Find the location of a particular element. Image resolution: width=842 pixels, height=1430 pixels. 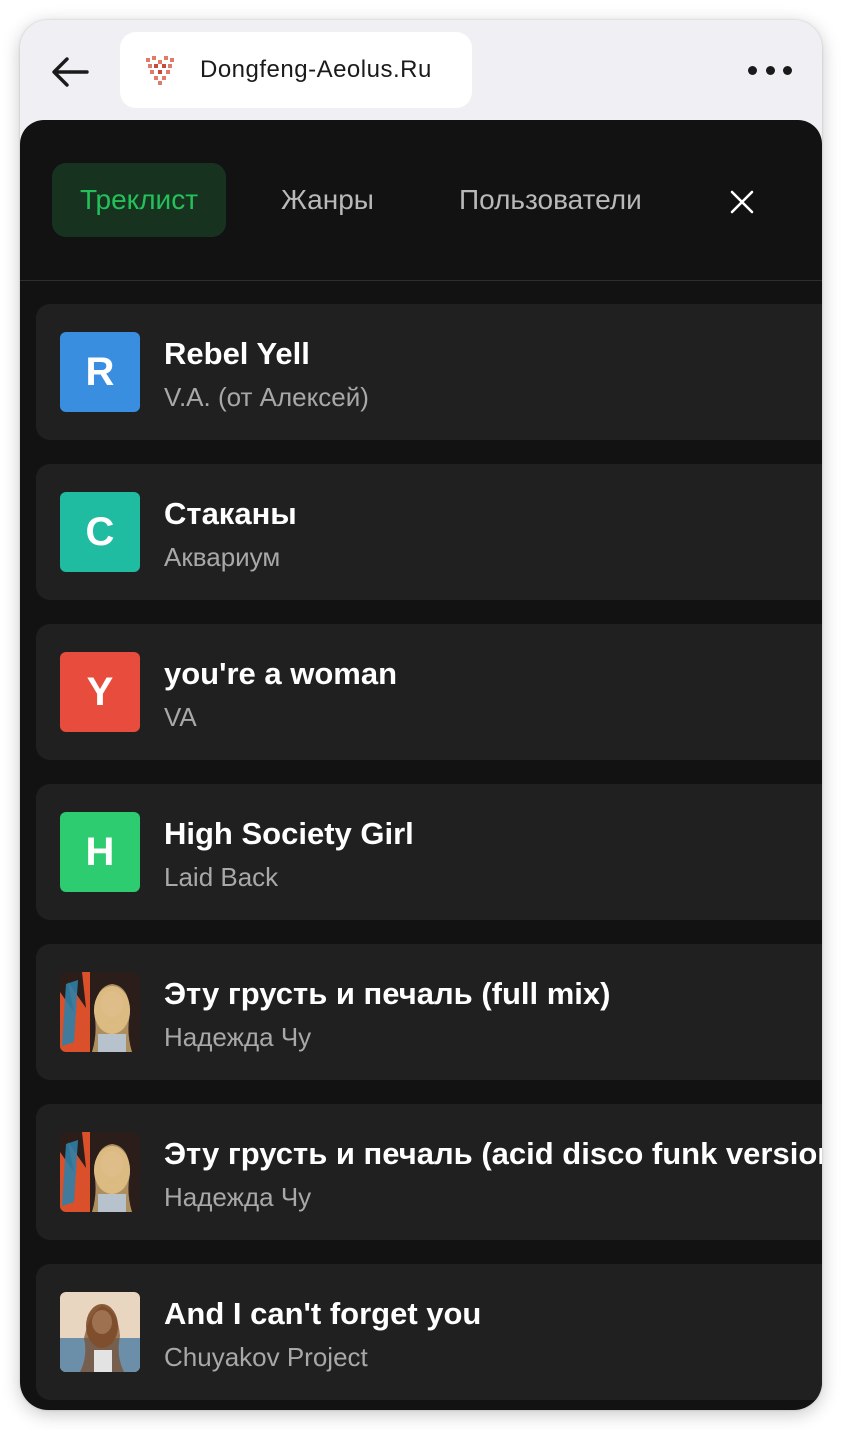

back-button is located at coordinates (70, 72).